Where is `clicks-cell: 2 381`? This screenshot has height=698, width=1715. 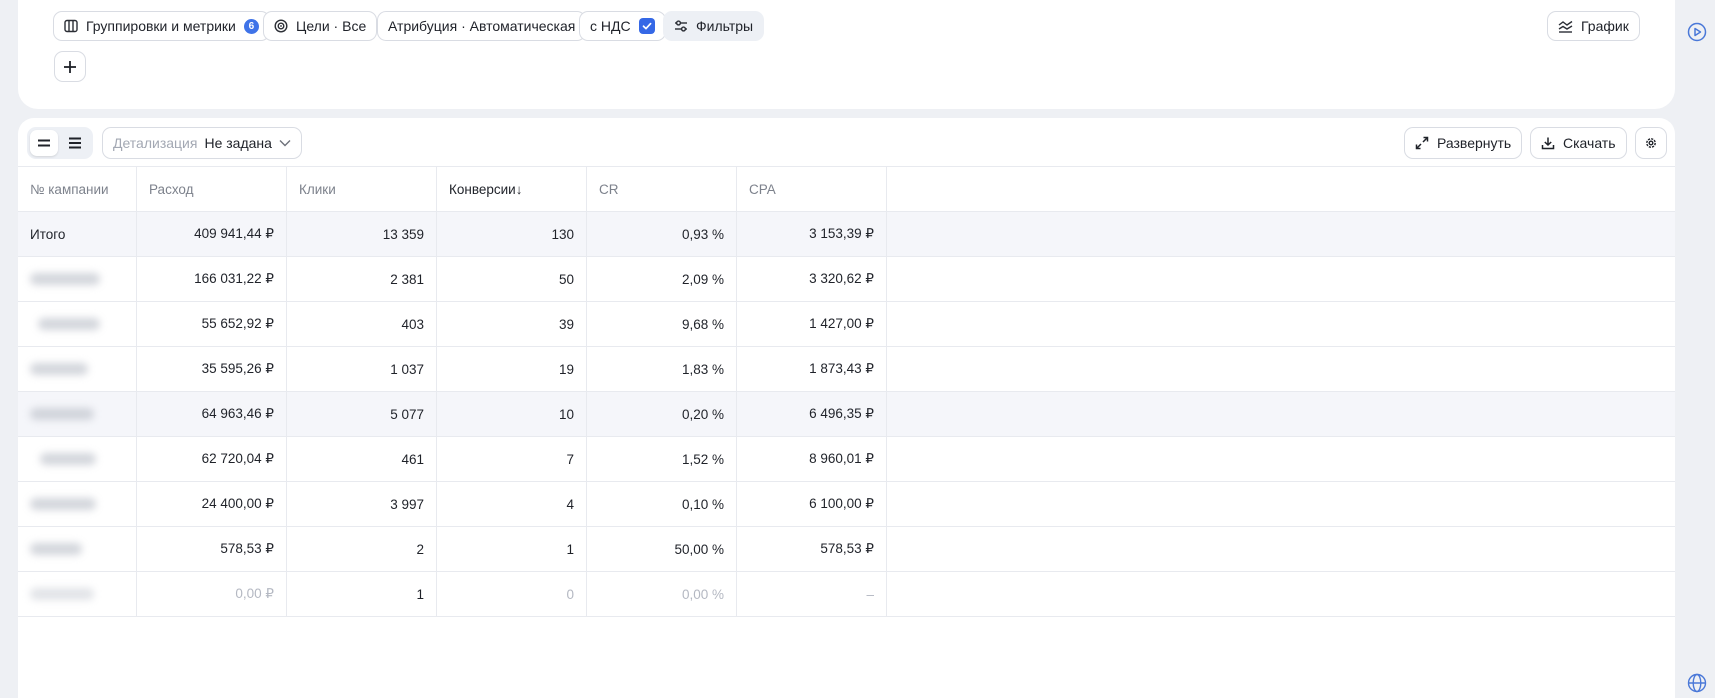 clicks-cell: 2 381 is located at coordinates (362, 279).